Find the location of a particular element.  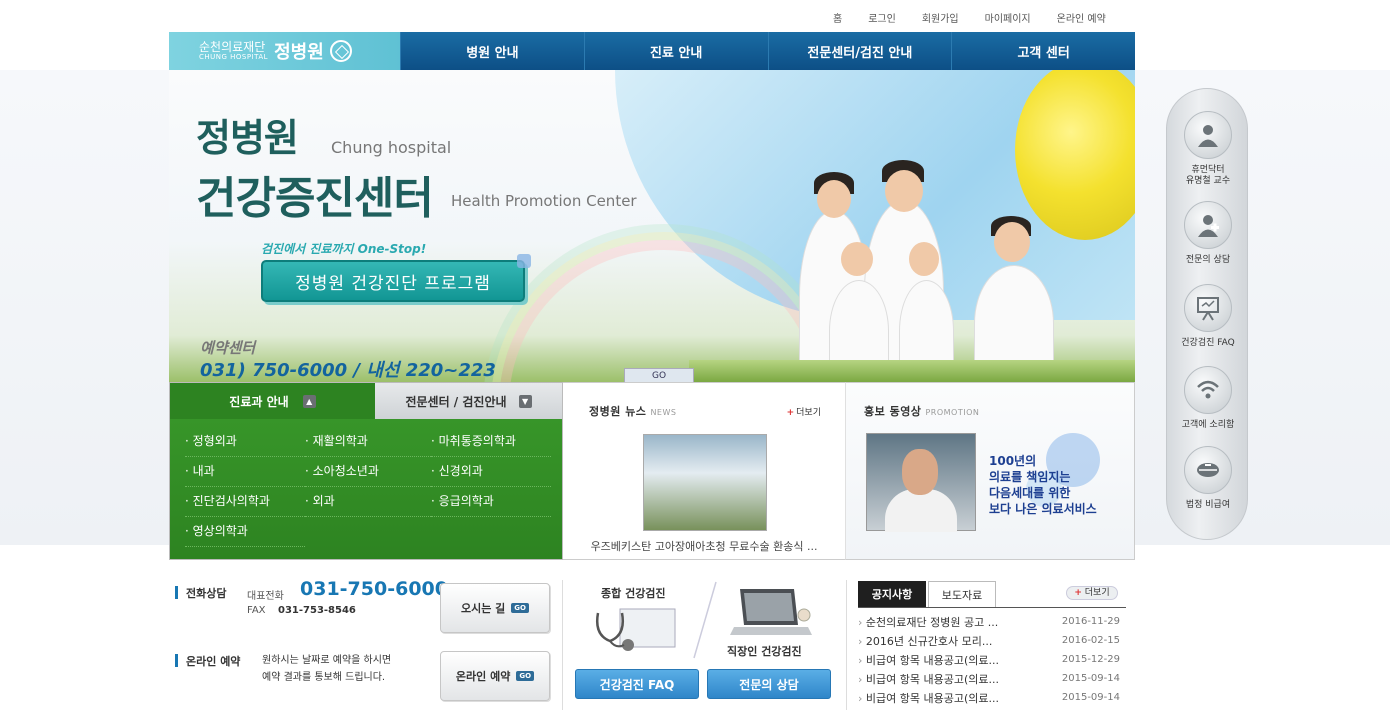

utility-links: 홈 로그인 회원가입 마이페이지 온라인 예약 is located at coordinates (969, 17).